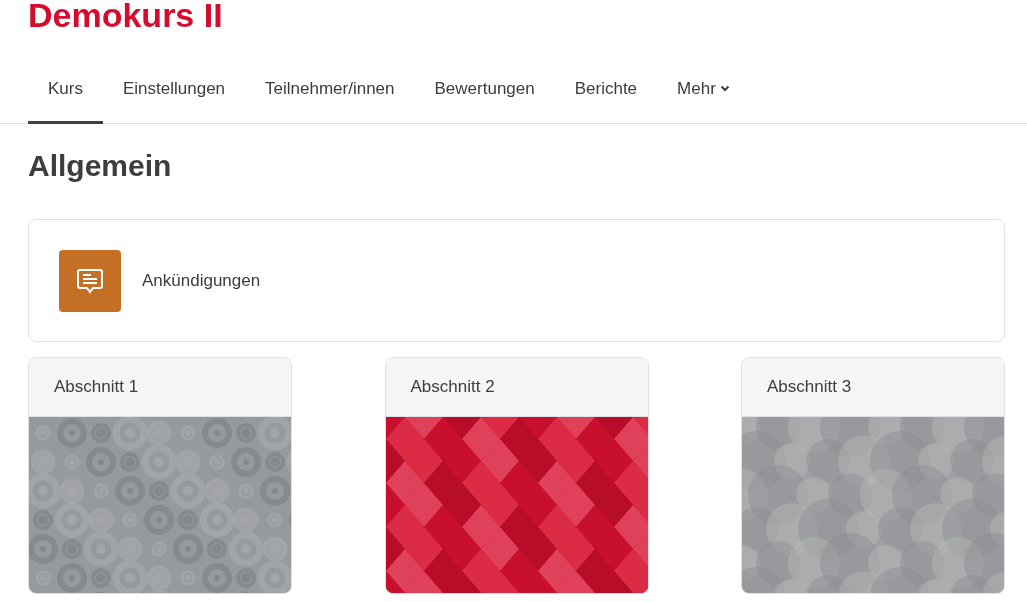 Image resolution: width=1027 pixels, height=602 pixels. Describe the element at coordinates (125, 16) in the screenshot. I see `course-title: Demokurs II` at that location.